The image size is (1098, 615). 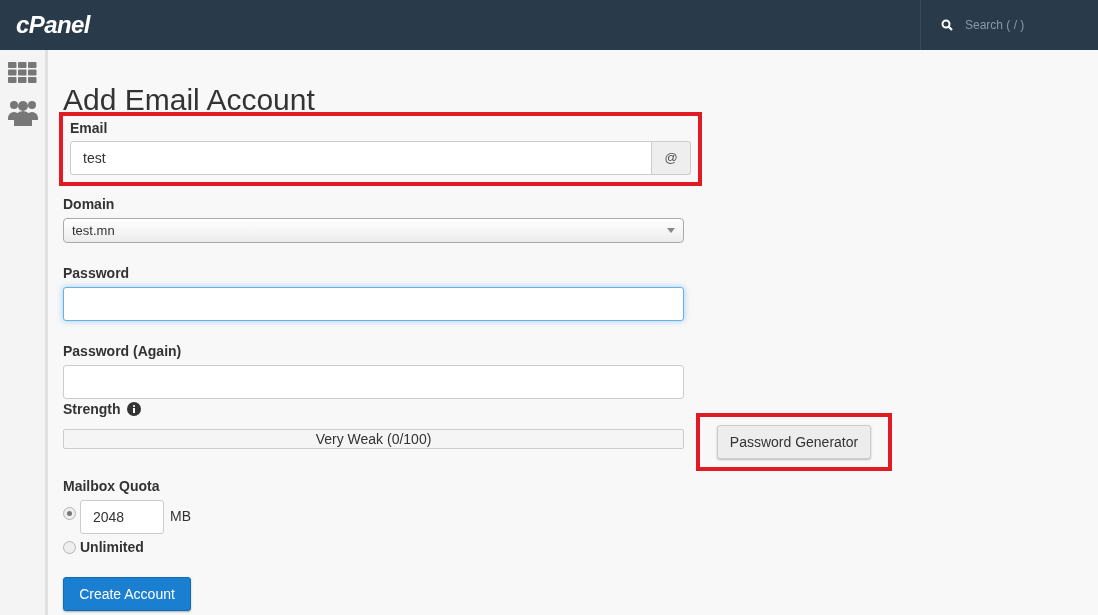 What do you see at coordinates (361, 158) in the screenshot?
I see `email-field: test` at bounding box center [361, 158].